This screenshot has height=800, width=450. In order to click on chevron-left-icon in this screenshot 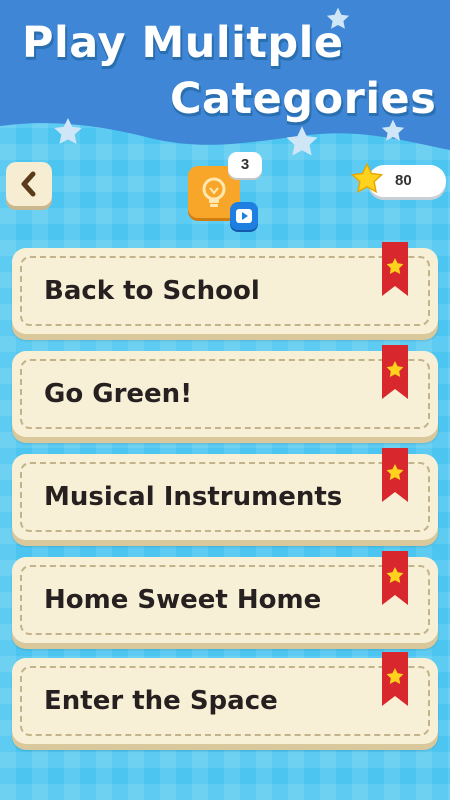, I will do `click(28, 184)`.